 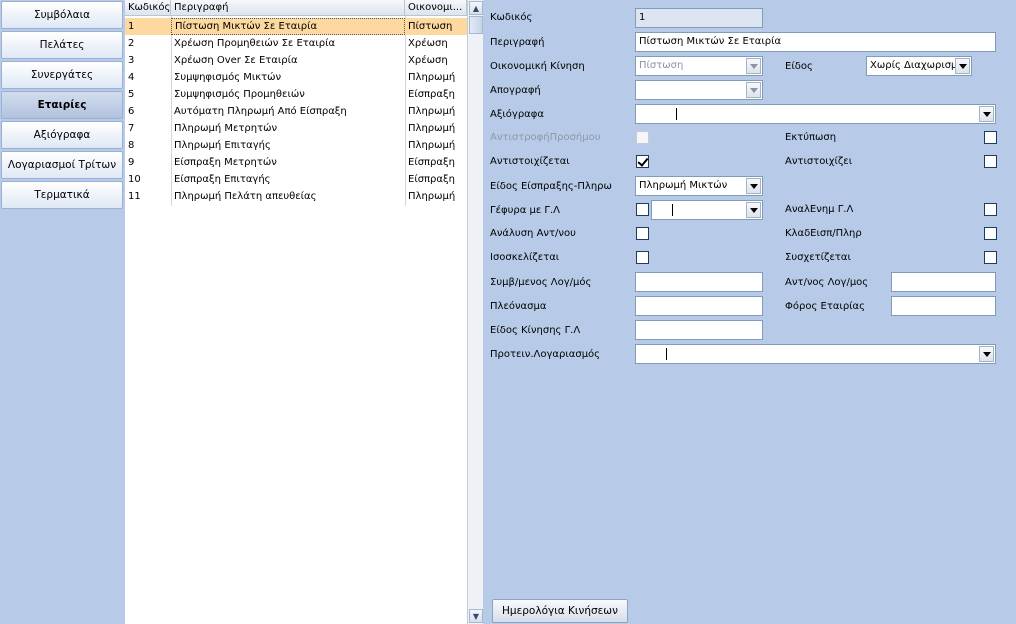 I want to click on cell-description: Αυτόματη Πληρωμή Από Είσπραξη, so click(x=260, y=111).